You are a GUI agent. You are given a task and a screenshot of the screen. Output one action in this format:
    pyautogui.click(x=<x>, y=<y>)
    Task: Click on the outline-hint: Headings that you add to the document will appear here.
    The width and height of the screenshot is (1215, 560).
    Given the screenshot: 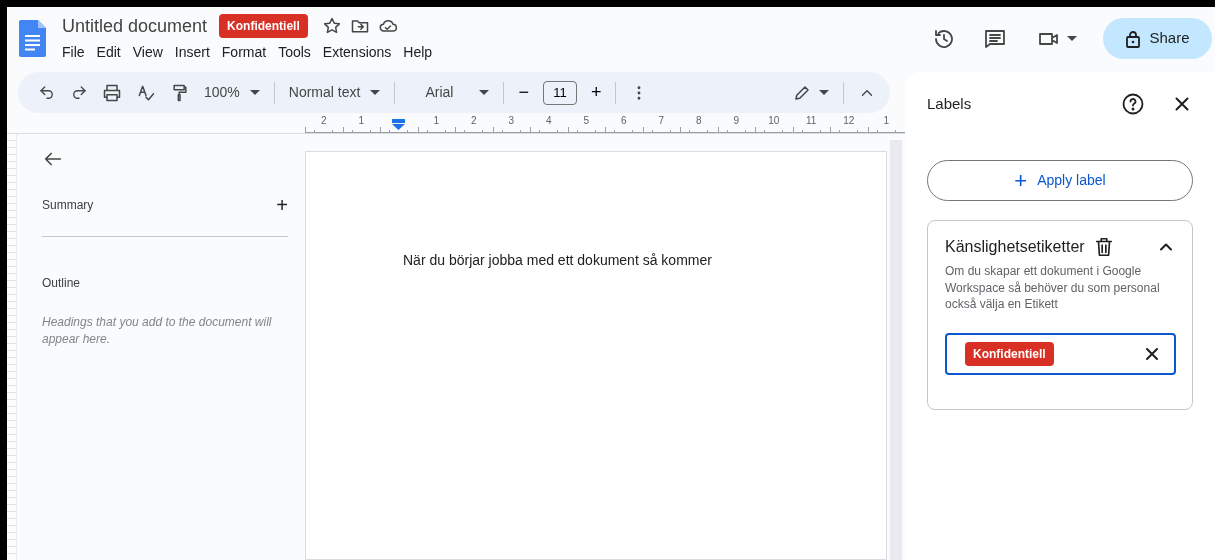 What is the action you would take?
    pyautogui.click(x=157, y=331)
    